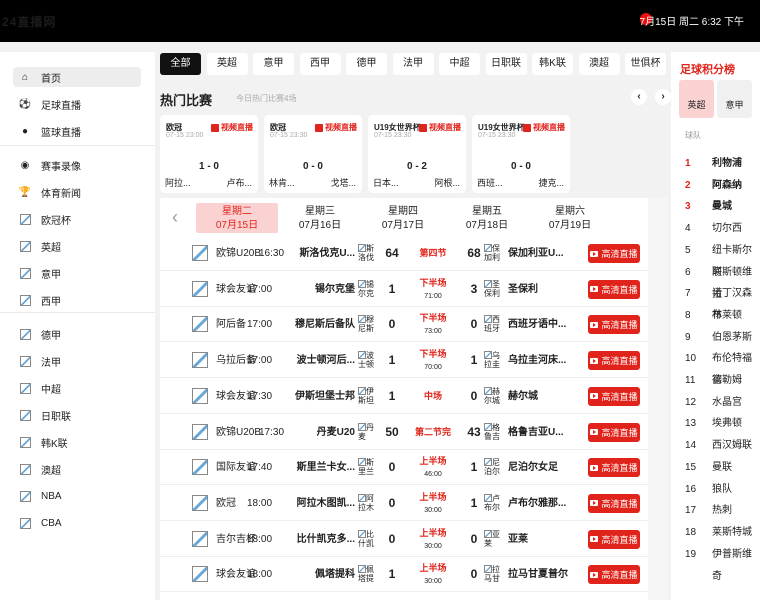  Describe the element at coordinates (487, 218) in the screenshot. I see `date-tab: 星期五 07月18日` at that location.